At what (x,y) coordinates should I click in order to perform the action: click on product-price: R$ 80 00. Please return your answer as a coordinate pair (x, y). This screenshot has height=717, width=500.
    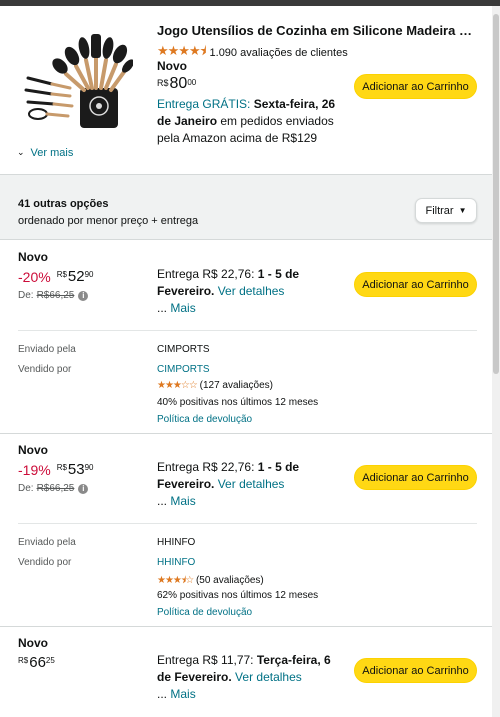
    Looking at the image, I should click on (176, 84).